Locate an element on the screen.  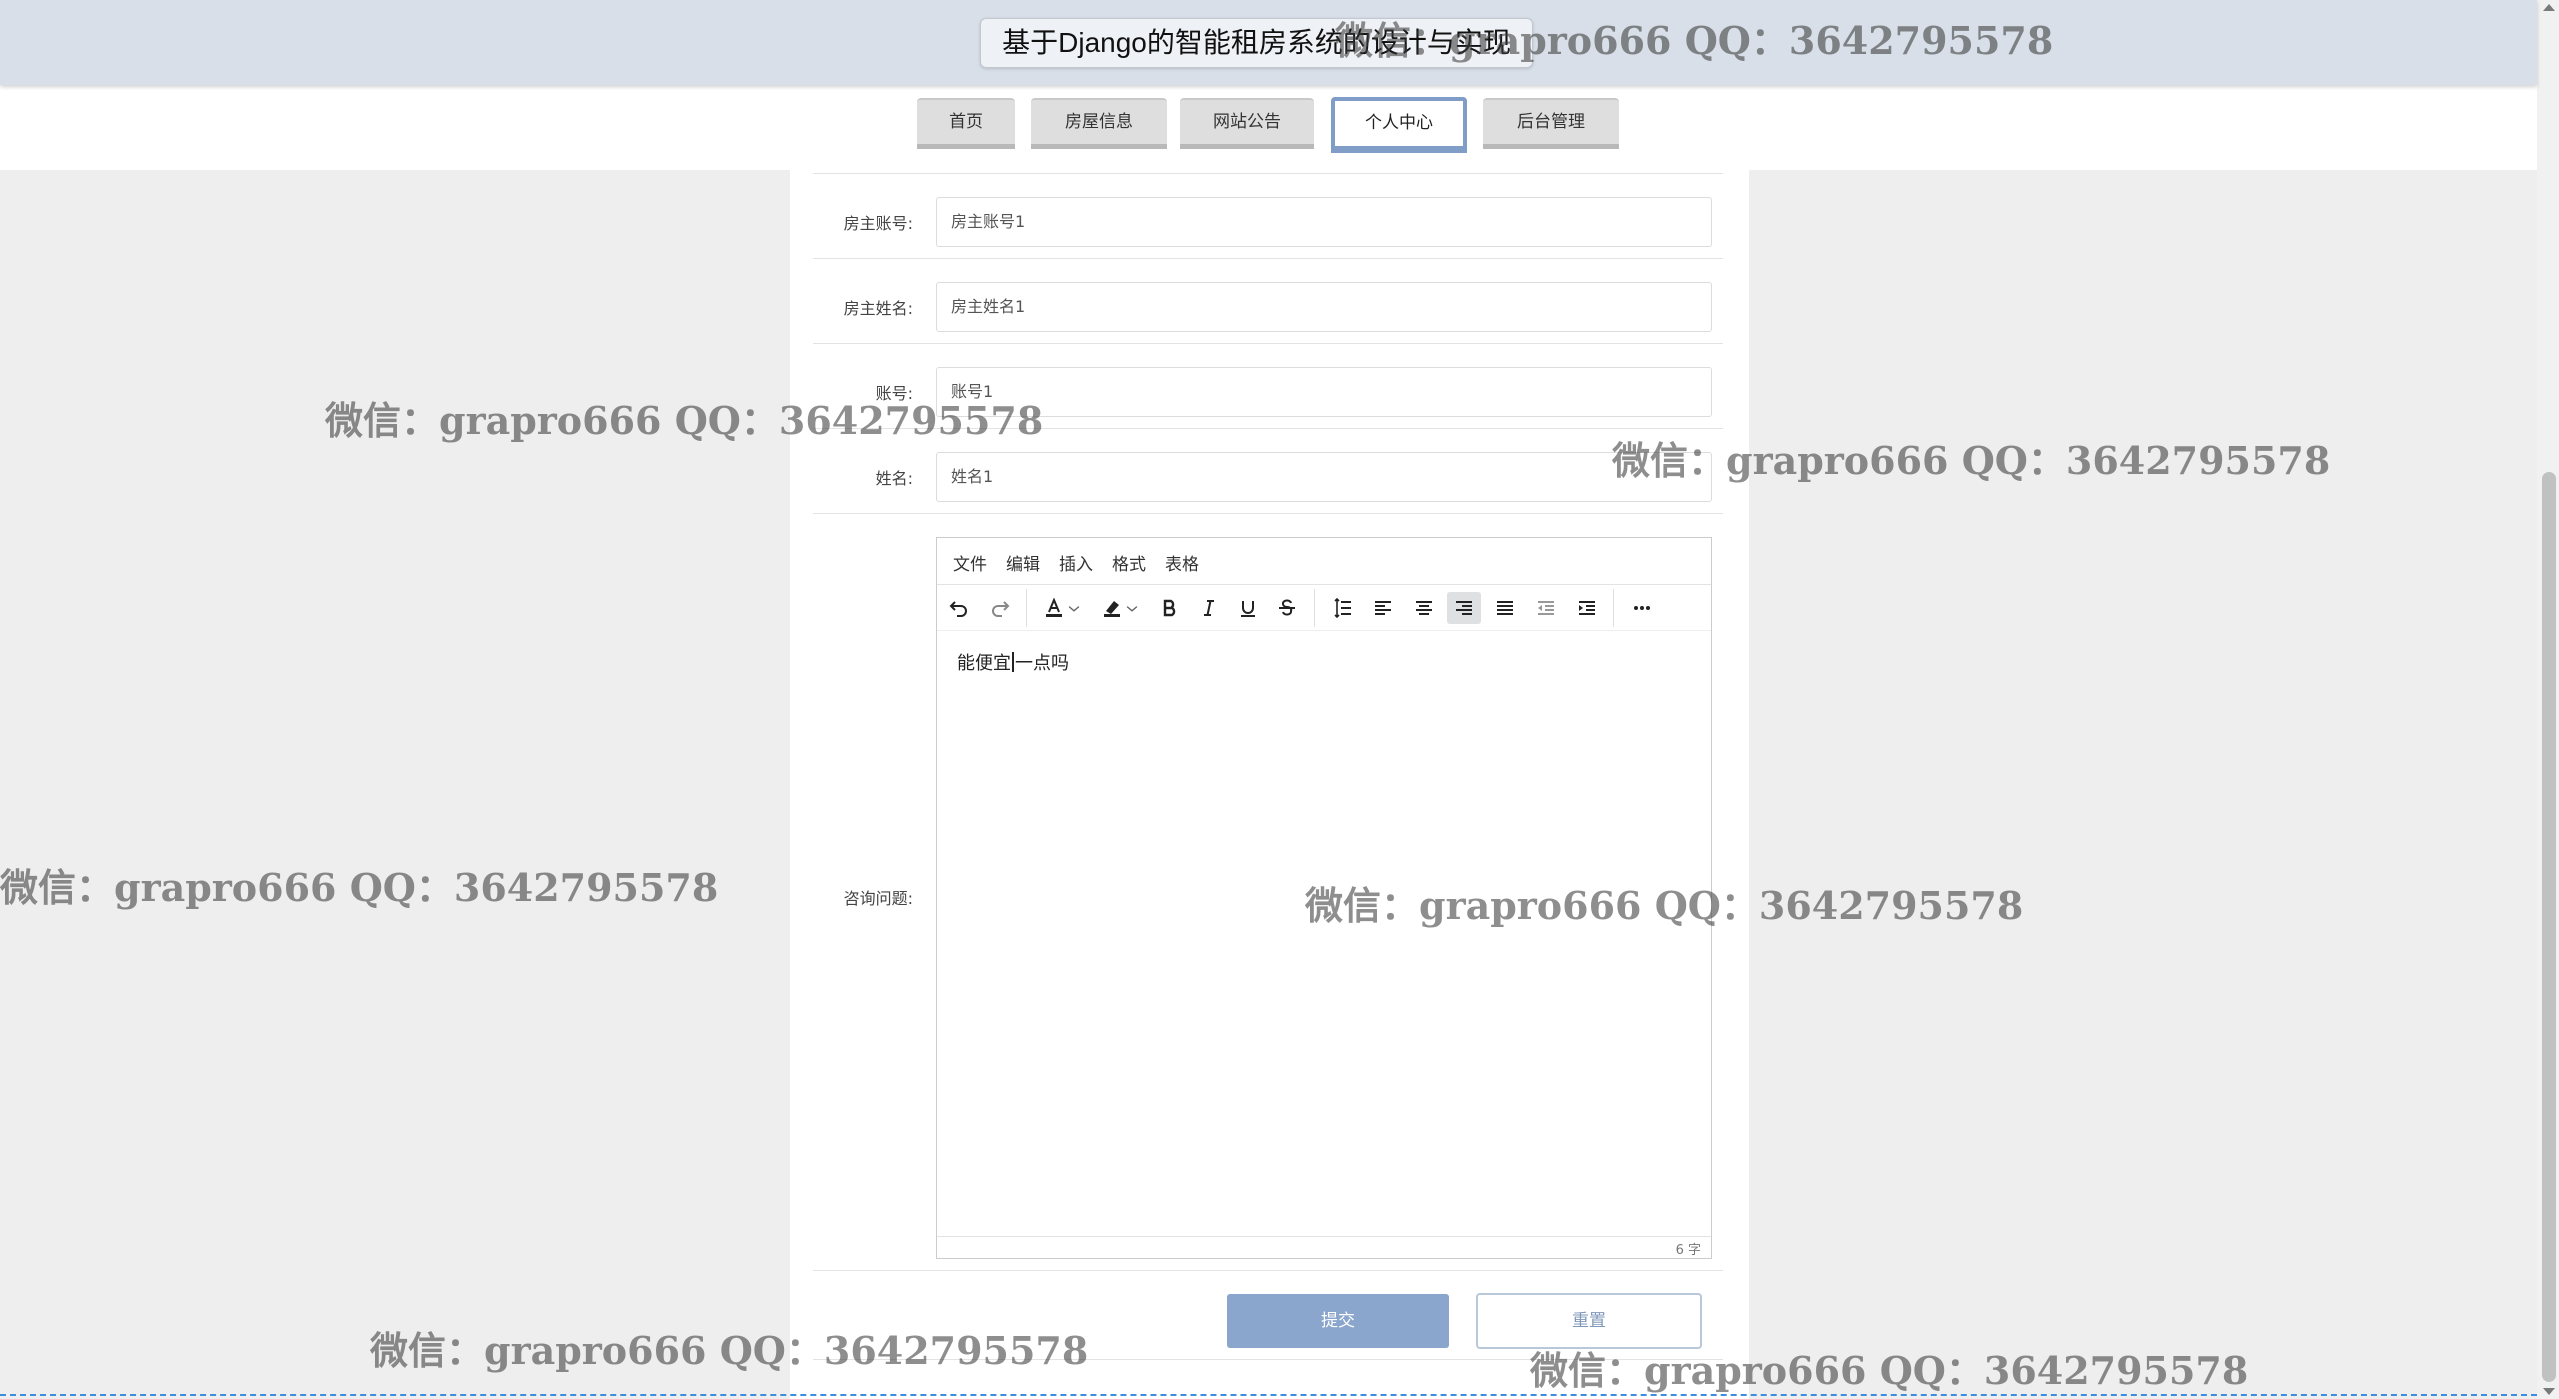
editor-text-after: 一点吗 is located at coordinates (1042, 663).